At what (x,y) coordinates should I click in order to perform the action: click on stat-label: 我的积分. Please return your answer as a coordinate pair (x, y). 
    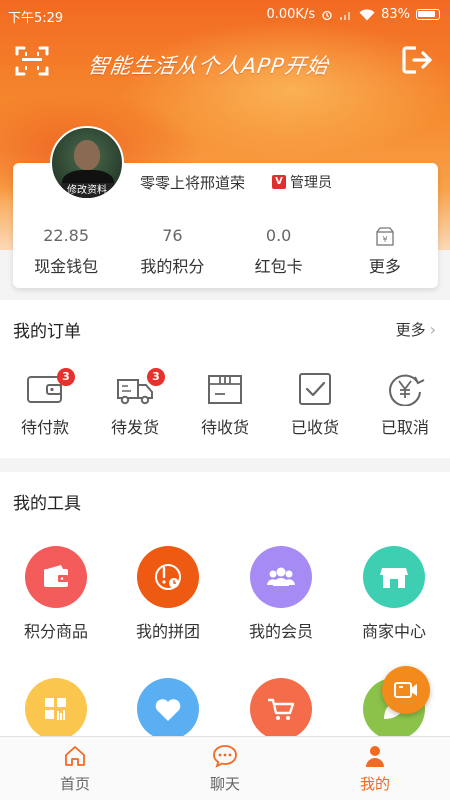
    Looking at the image, I should click on (172, 266).